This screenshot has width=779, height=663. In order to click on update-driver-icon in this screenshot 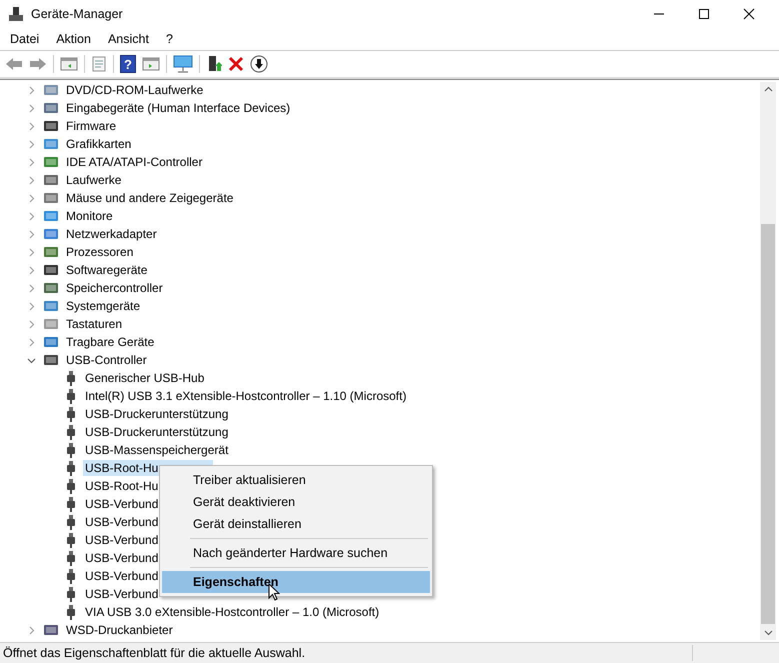, I will do `click(214, 64)`.